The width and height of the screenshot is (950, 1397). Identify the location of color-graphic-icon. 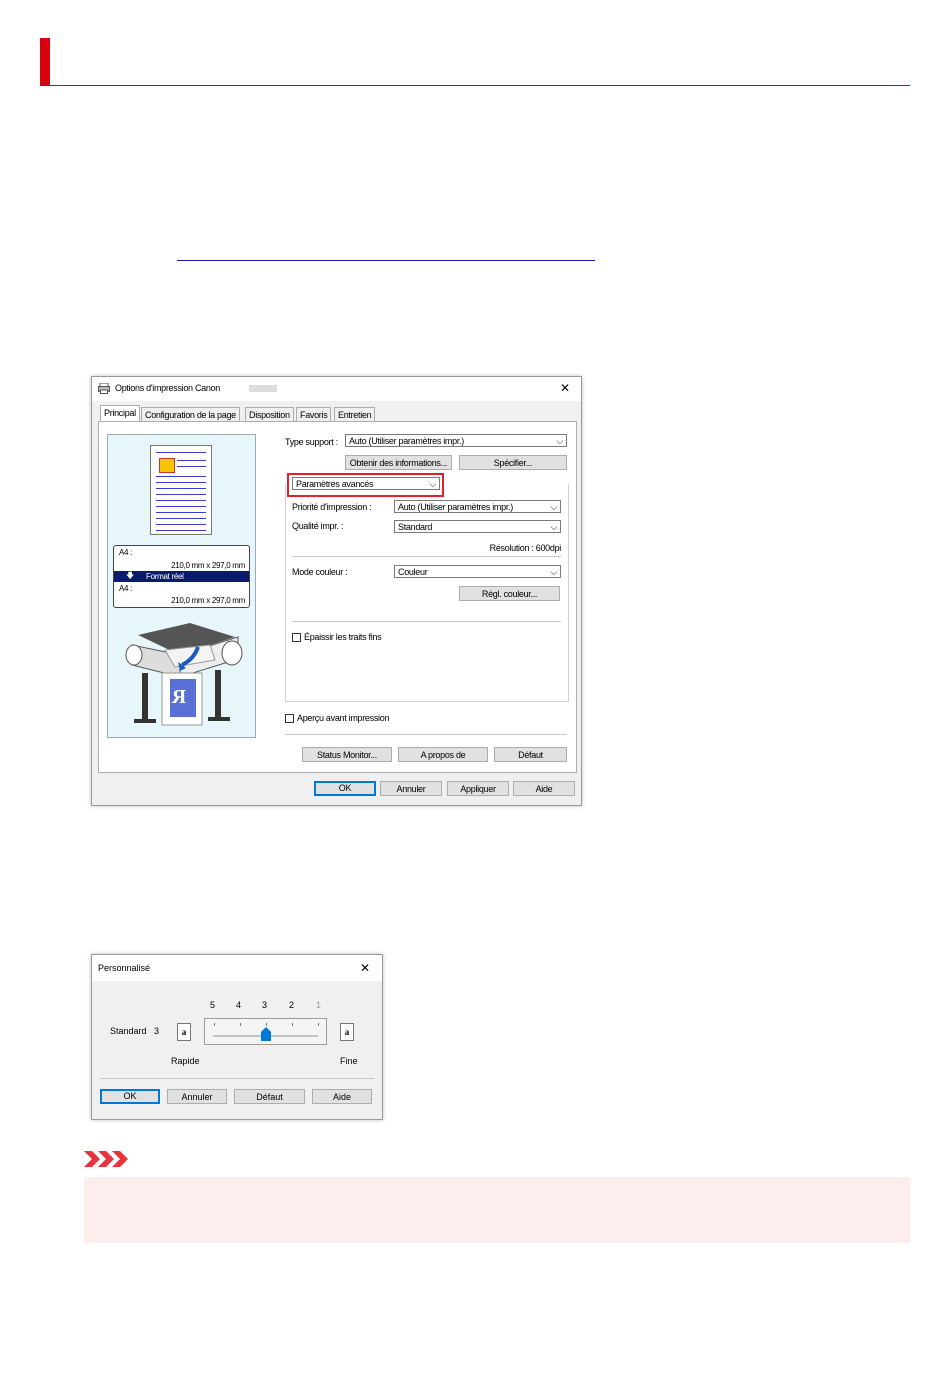
(167, 465).